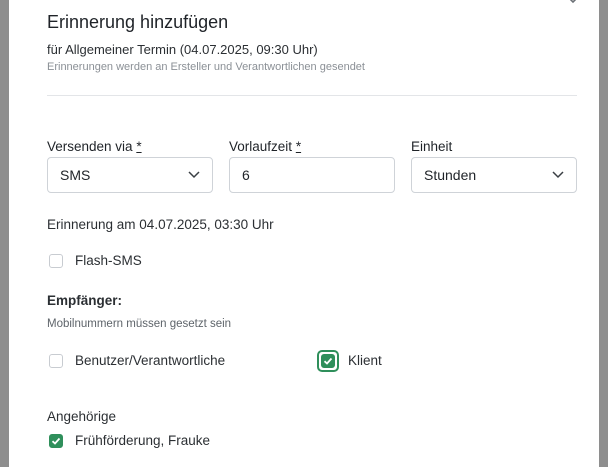 The height and width of the screenshot is (467, 608). What do you see at coordinates (494, 175) in the screenshot?
I see `unit-select: Stunden` at bounding box center [494, 175].